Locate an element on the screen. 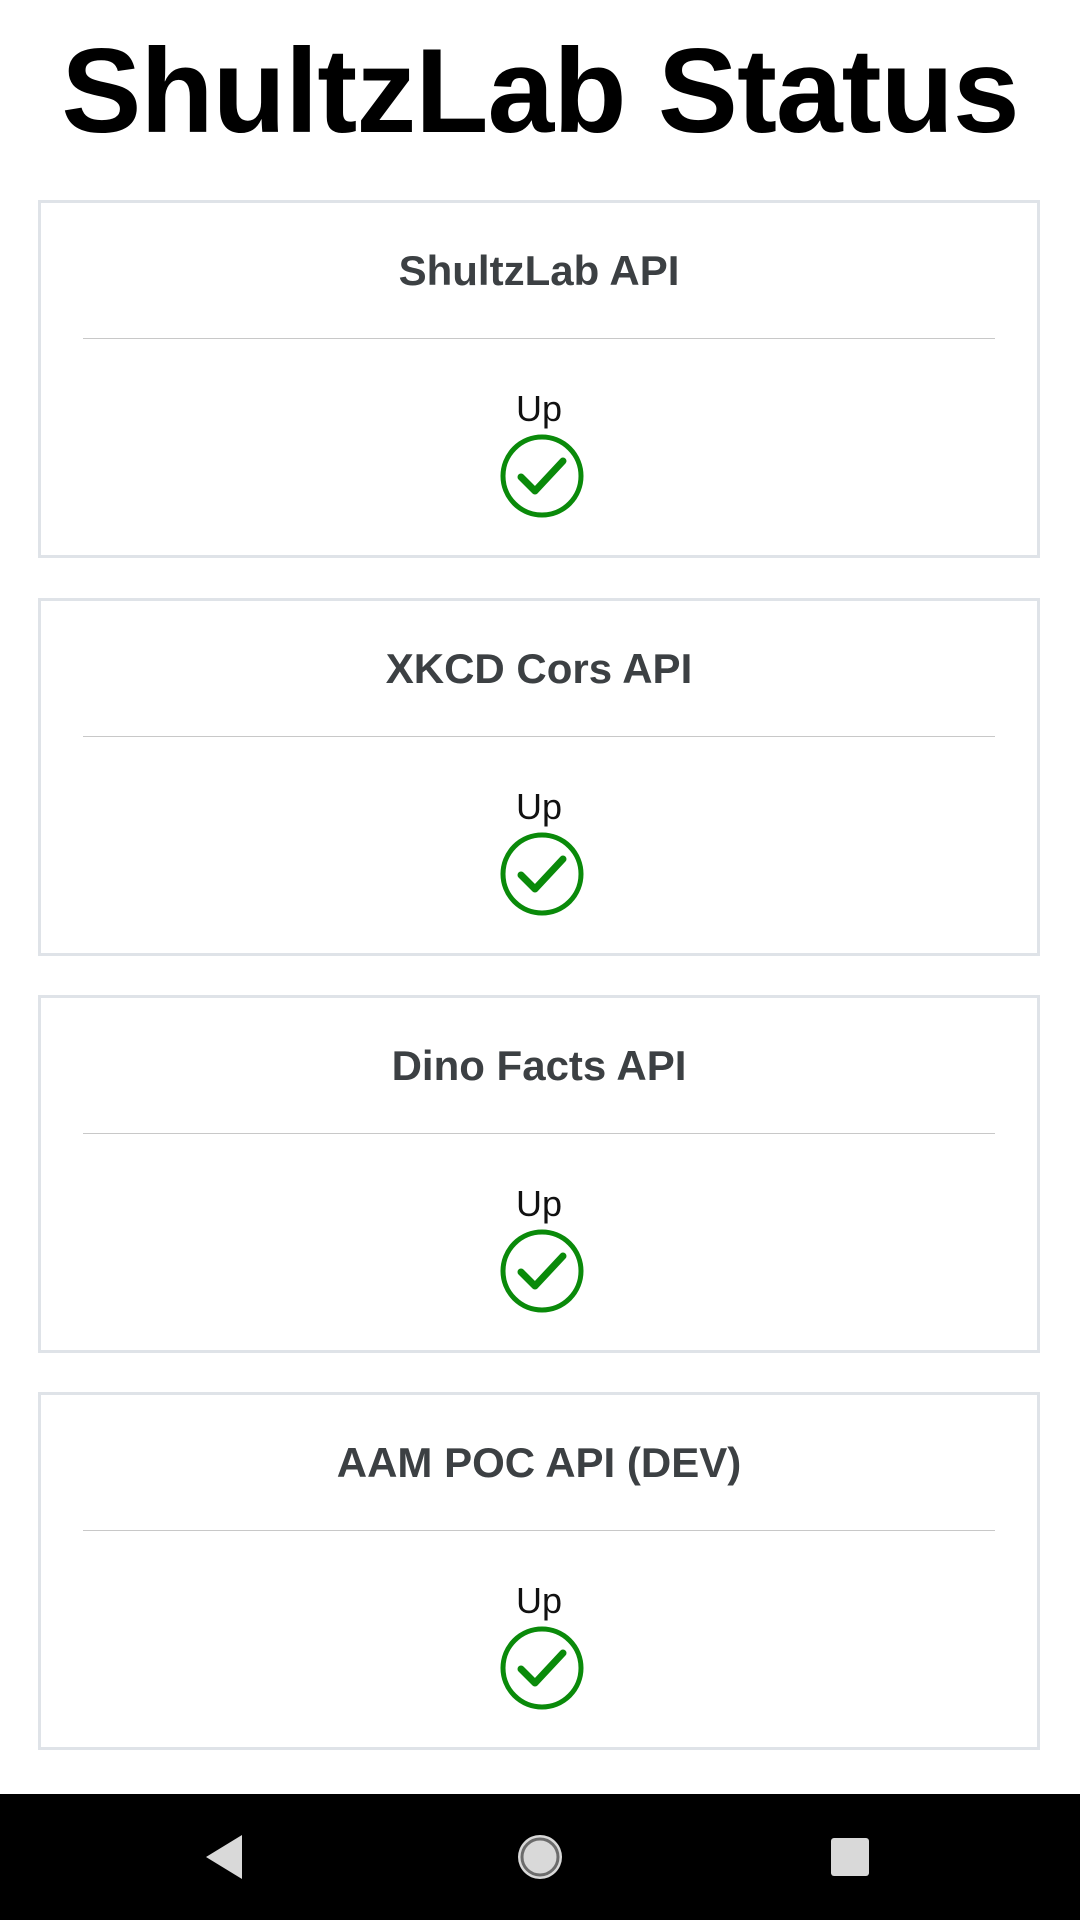 Image resolution: width=1080 pixels, height=1920 pixels. system-navigation-bar is located at coordinates (540, 1857).